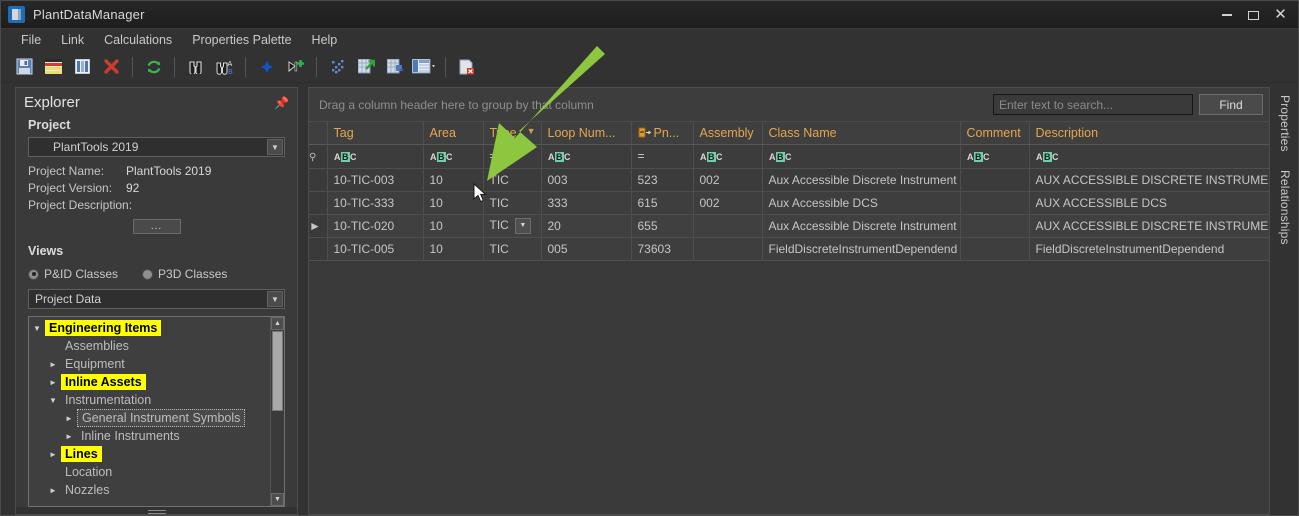 This screenshot has width=1299, height=516. Describe the element at coordinates (53, 67) in the screenshot. I see `table-view-button` at that location.